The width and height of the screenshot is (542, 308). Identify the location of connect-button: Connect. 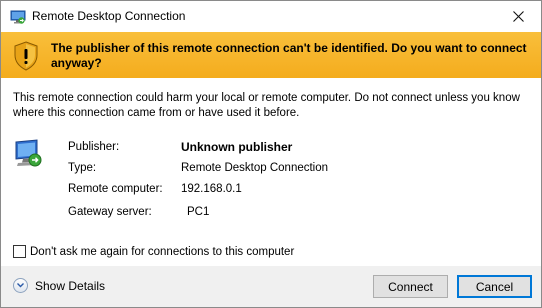
(410, 286).